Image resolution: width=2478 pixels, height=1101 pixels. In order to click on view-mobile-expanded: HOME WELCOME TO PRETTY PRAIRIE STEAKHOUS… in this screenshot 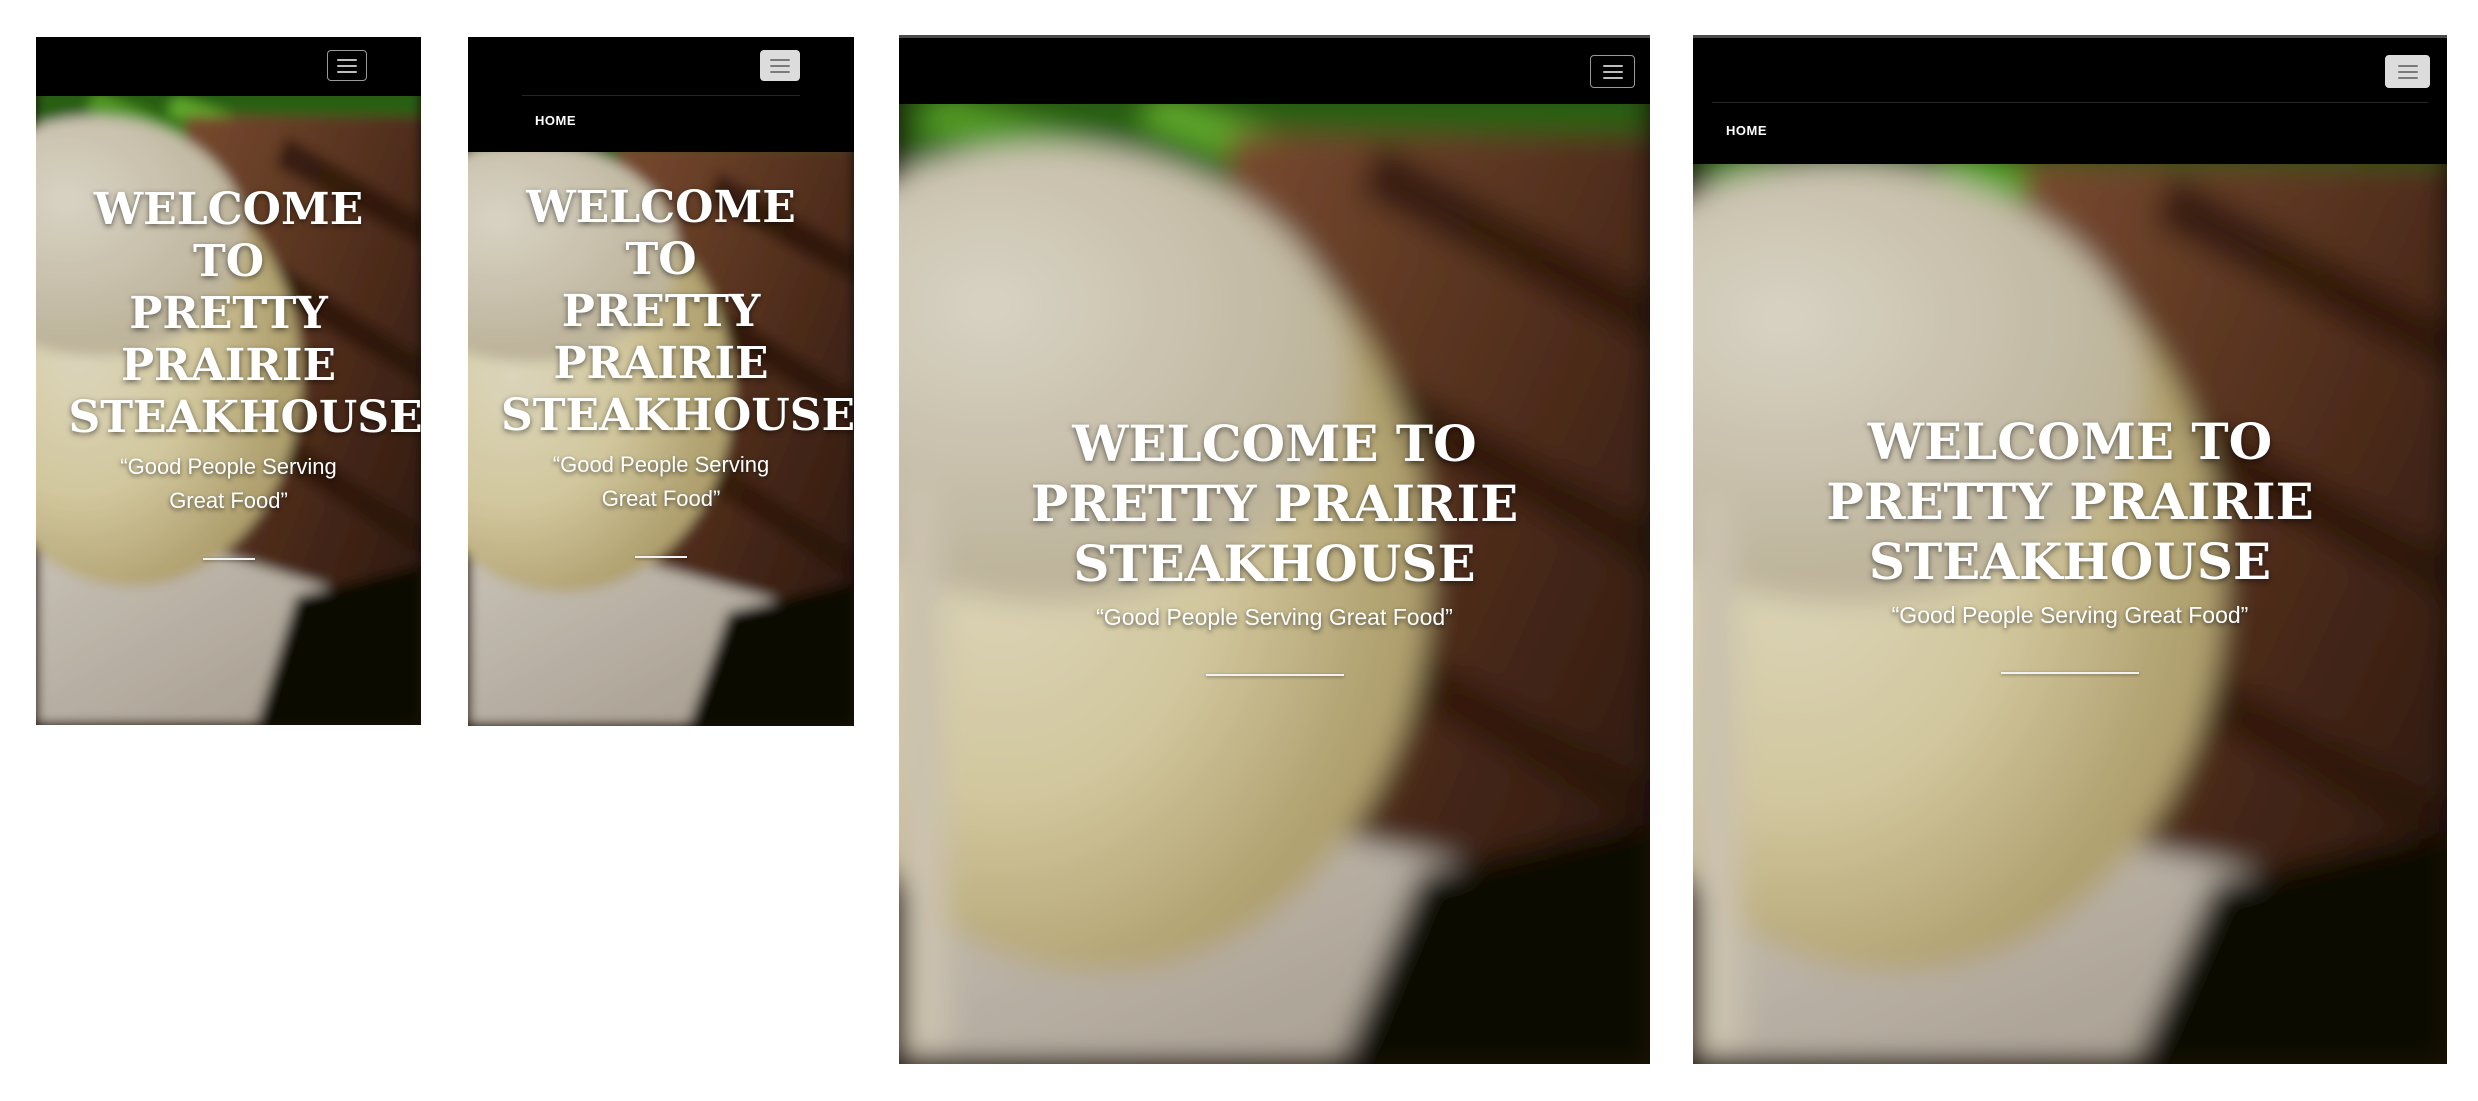, I will do `click(661, 381)`.